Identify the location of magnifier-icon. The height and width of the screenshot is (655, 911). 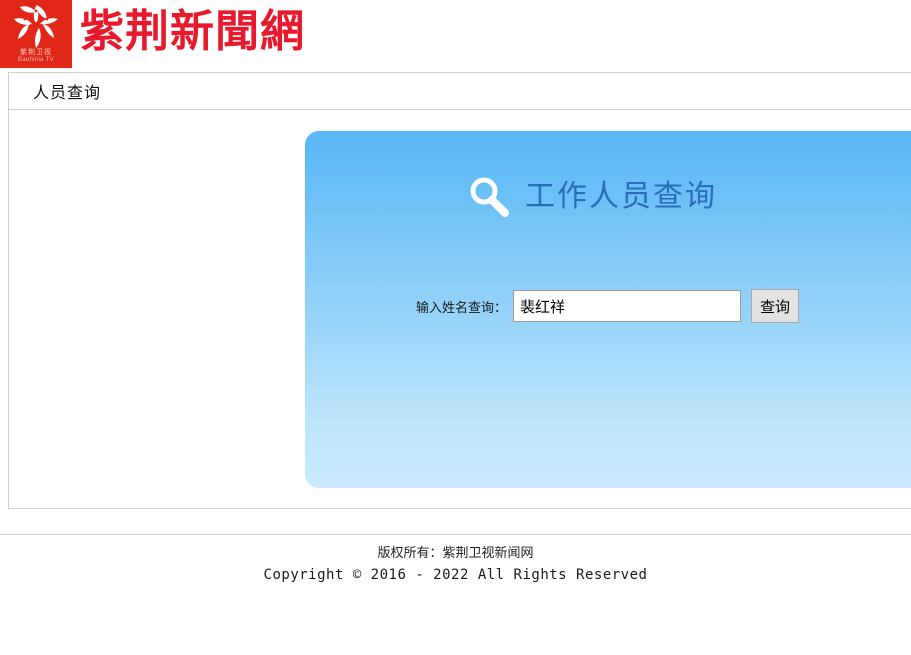
(489, 197).